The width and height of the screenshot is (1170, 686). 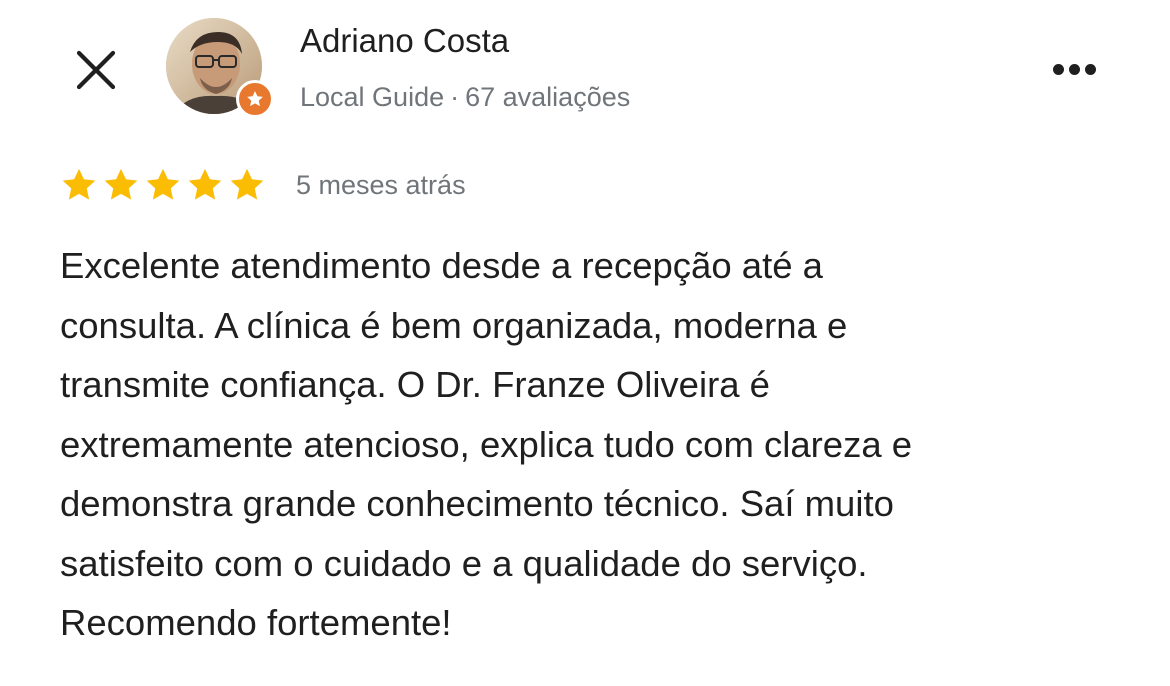 I want to click on close-icon, so click(x=96, y=70).